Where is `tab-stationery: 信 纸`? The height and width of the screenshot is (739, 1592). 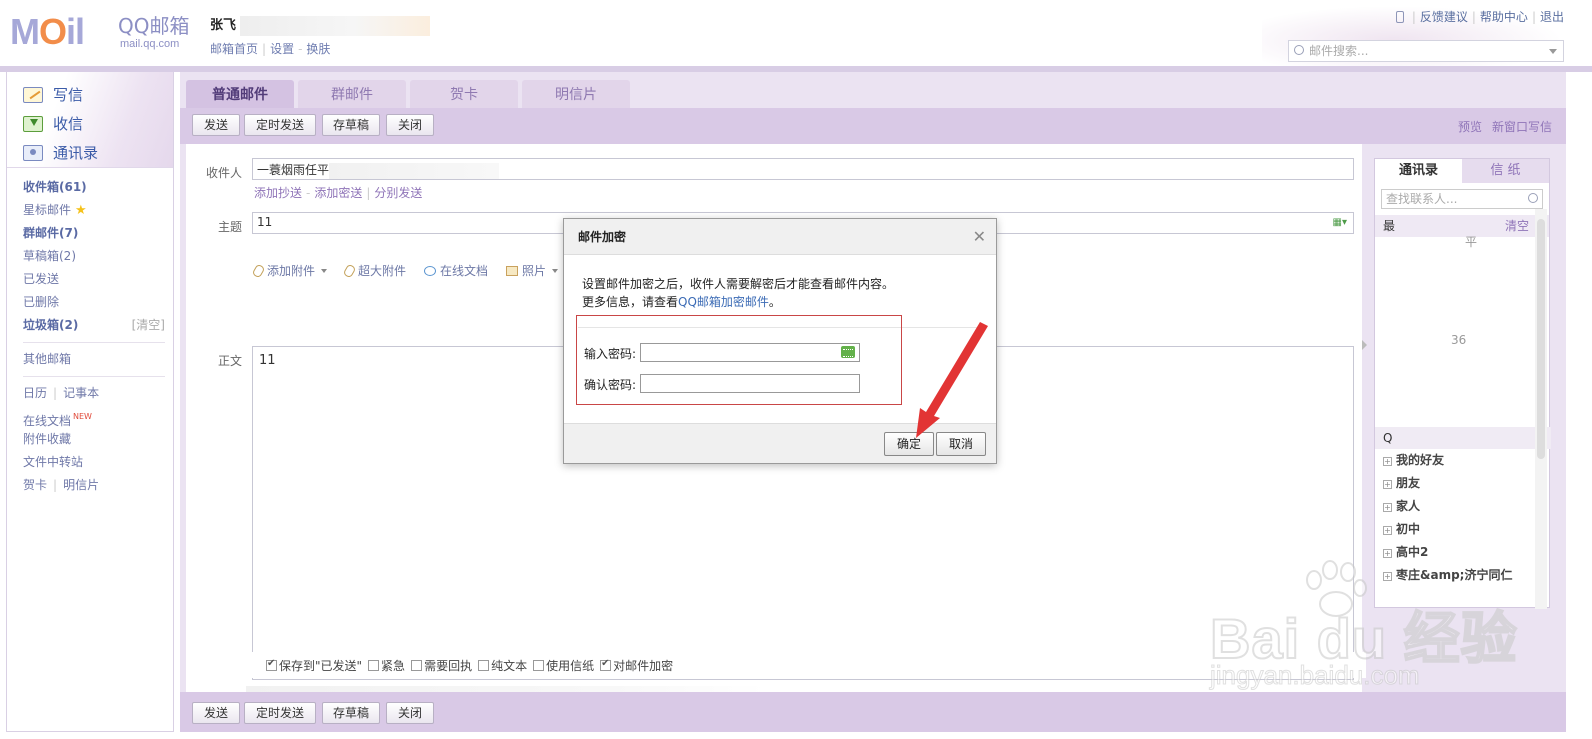 tab-stationery: 信 纸 is located at coordinates (1505, 171).